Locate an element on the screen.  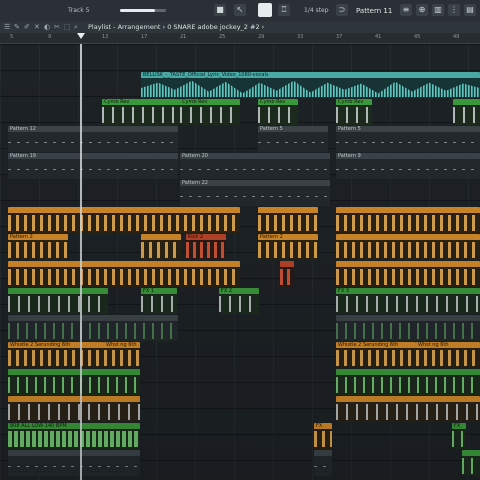
slice-icon: ✂ is located at coordinates (57, 27).